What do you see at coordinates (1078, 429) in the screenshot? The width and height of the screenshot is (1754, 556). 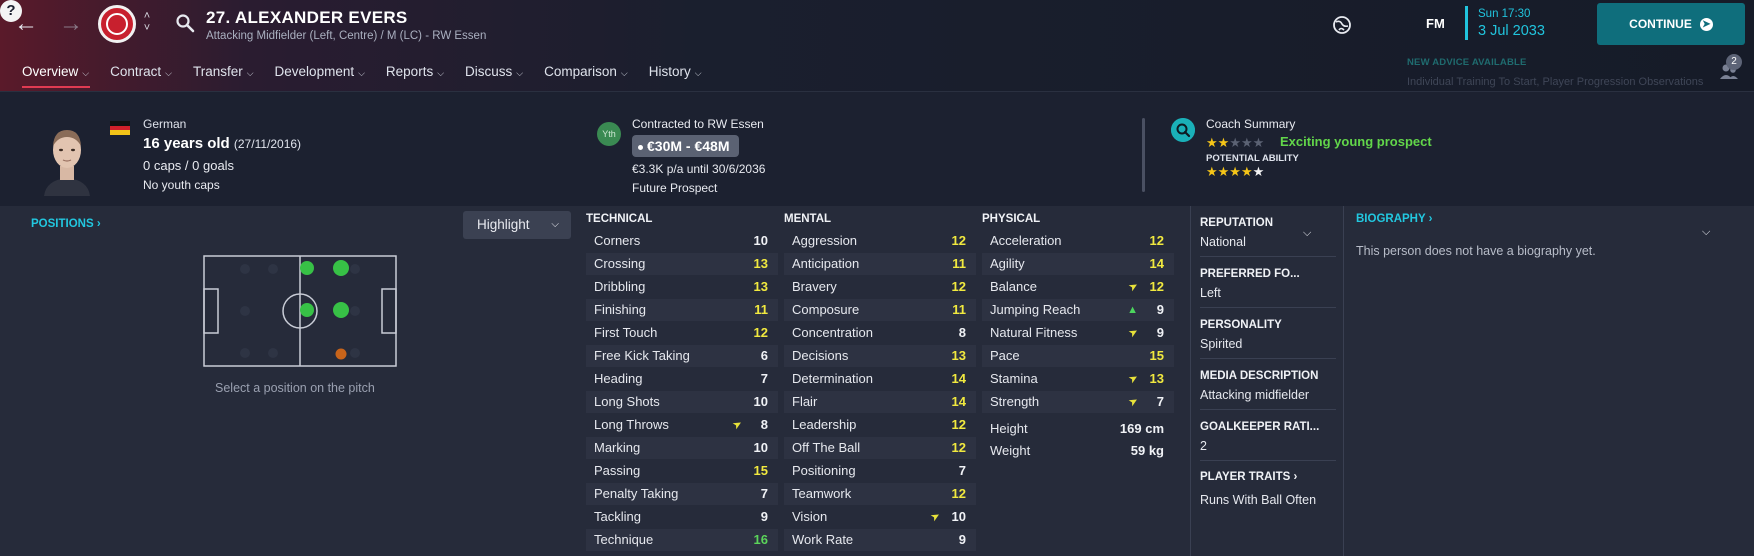 I see `height-row: Height 169 cm` at bounding box center [1078, 429].